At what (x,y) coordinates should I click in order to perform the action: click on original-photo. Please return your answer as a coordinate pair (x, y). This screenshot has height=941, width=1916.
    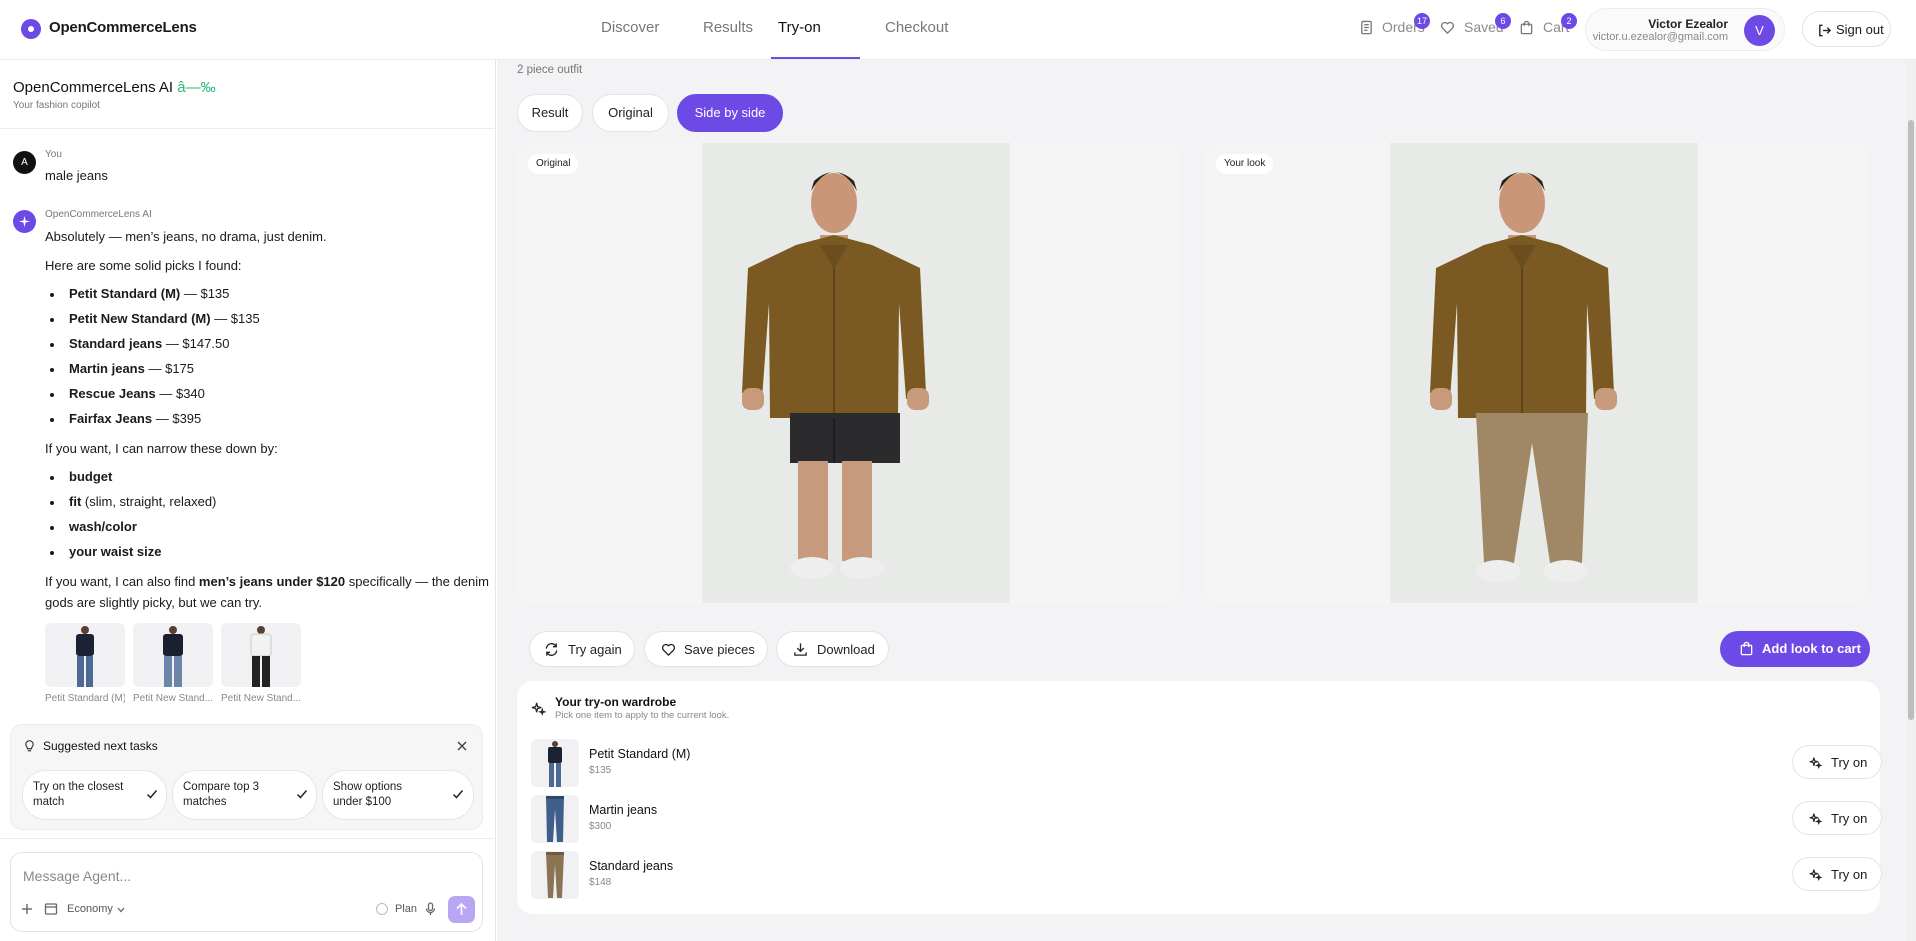
    Looking at the image, I should click on (856, 373).